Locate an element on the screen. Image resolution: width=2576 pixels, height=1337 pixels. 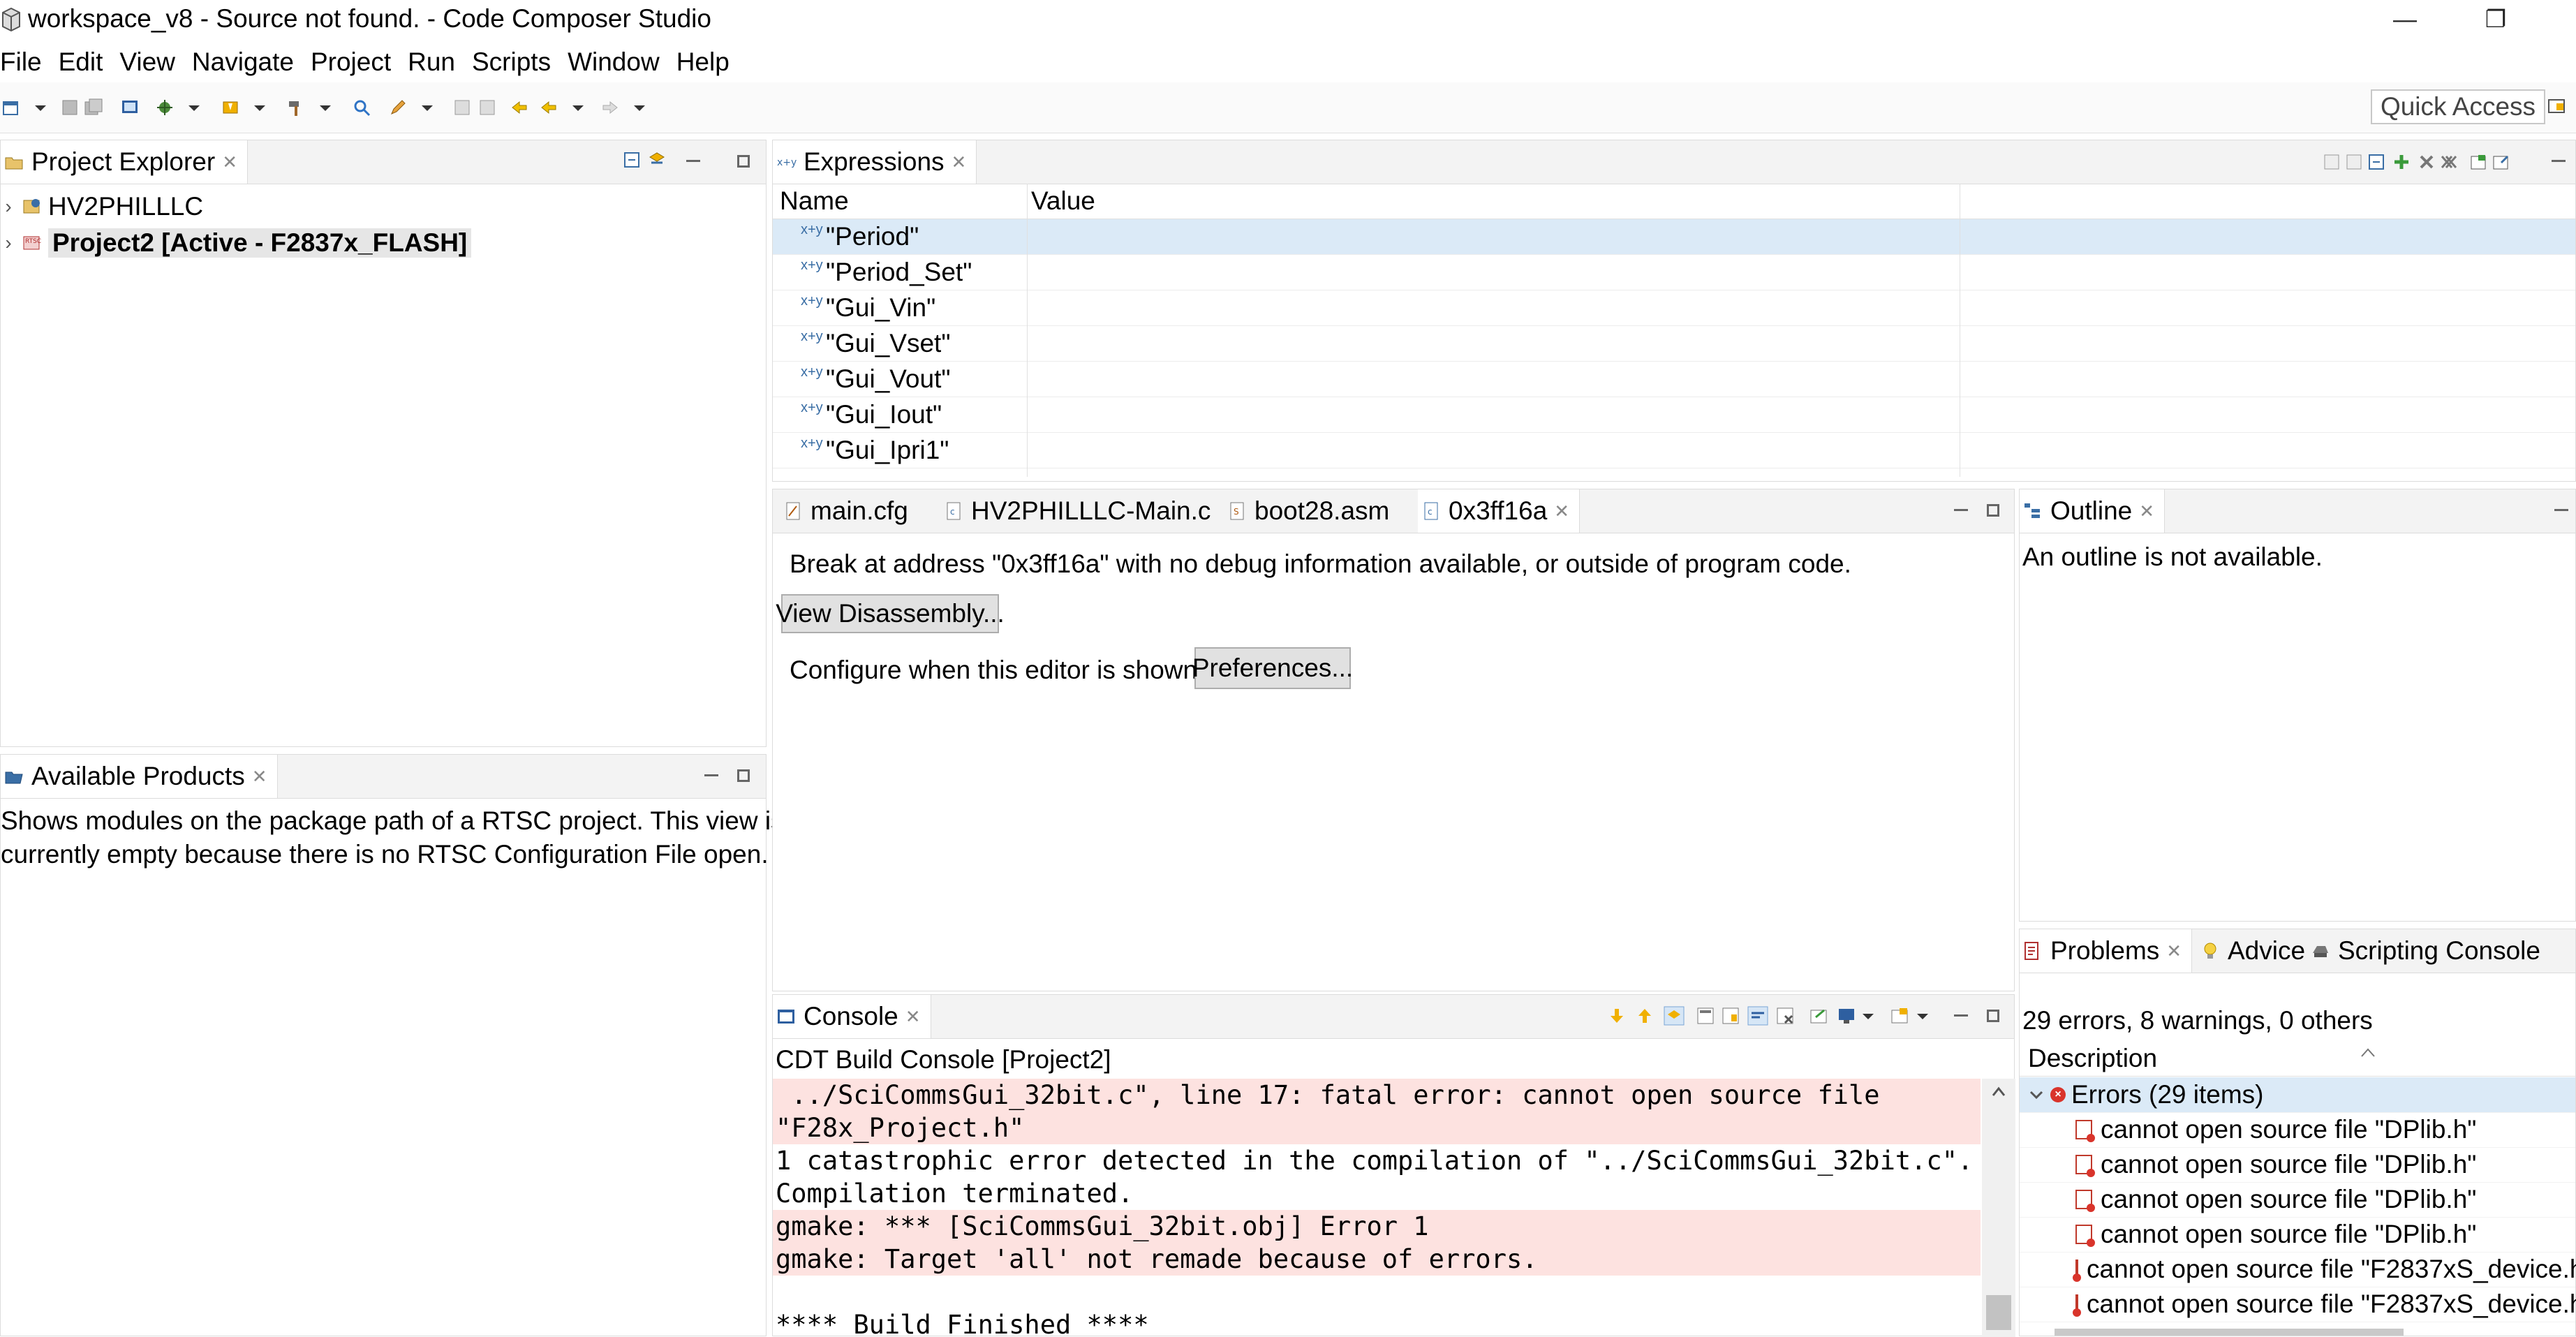
table-row: x+y "Gui_Vin" is located at coordinates (1674, 308).